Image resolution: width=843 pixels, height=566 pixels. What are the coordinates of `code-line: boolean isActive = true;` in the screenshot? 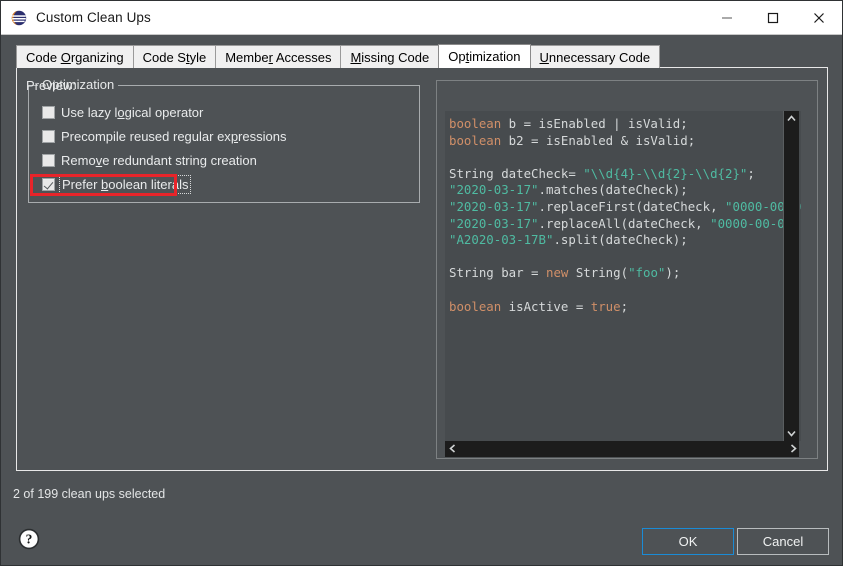 It's located at (625, 307).